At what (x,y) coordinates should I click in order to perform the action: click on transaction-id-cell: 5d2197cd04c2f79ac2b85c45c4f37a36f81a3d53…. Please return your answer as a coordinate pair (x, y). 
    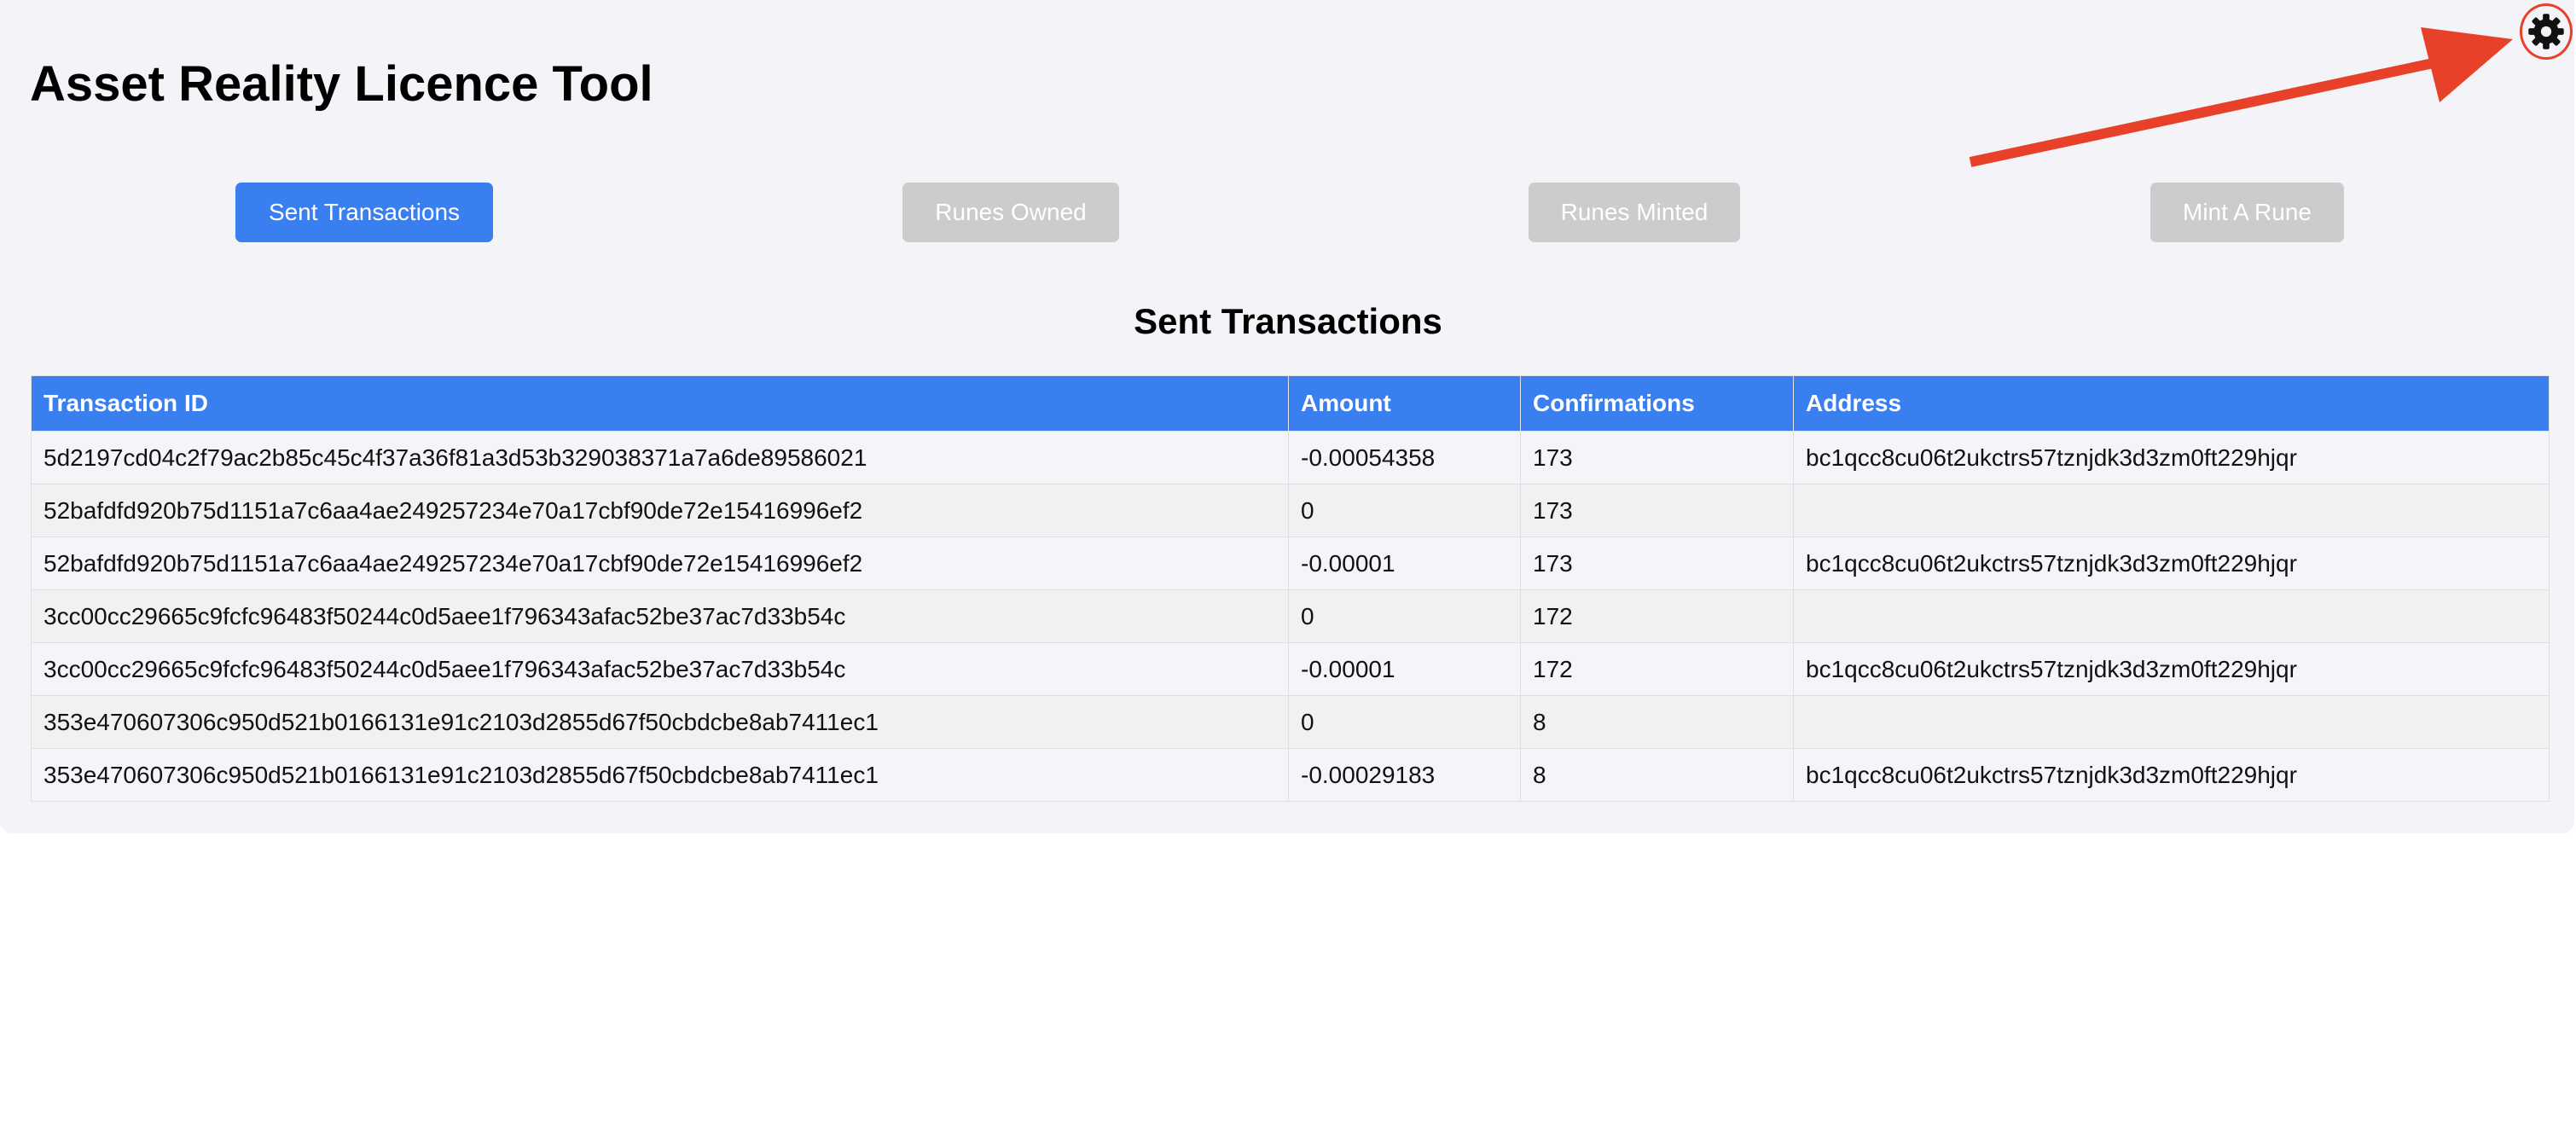
    Looking at the image, I should click on (660, 457).